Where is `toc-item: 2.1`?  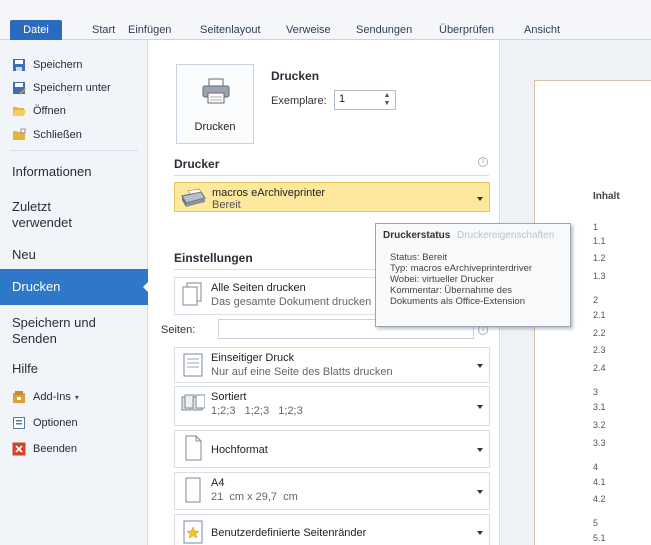 toc-item: 2.1 is located at coordinates (599, 315).